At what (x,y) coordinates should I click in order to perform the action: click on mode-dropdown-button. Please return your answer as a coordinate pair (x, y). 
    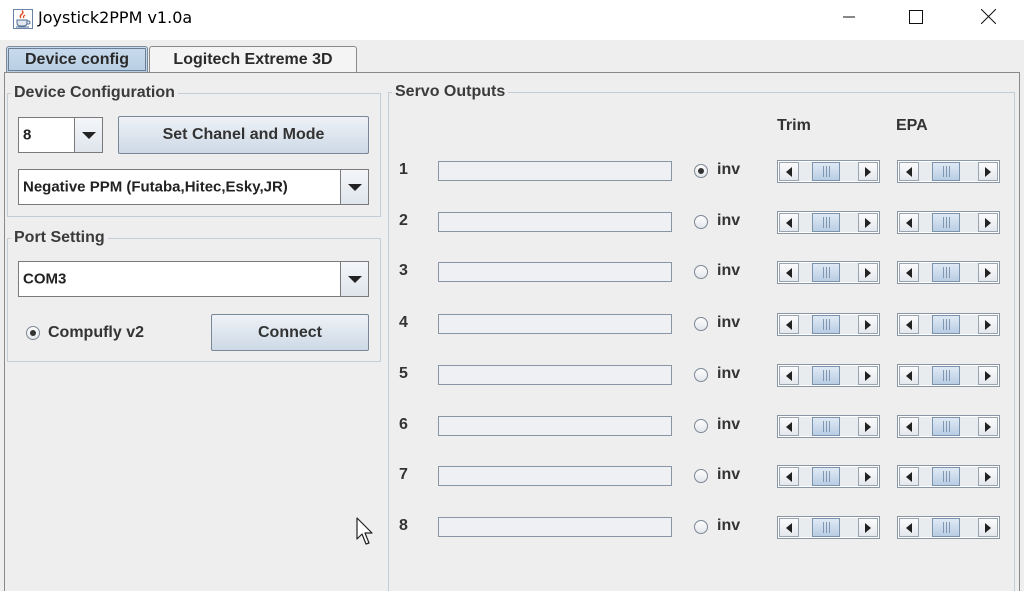
    Looking at the image, I should click on (354, 187).